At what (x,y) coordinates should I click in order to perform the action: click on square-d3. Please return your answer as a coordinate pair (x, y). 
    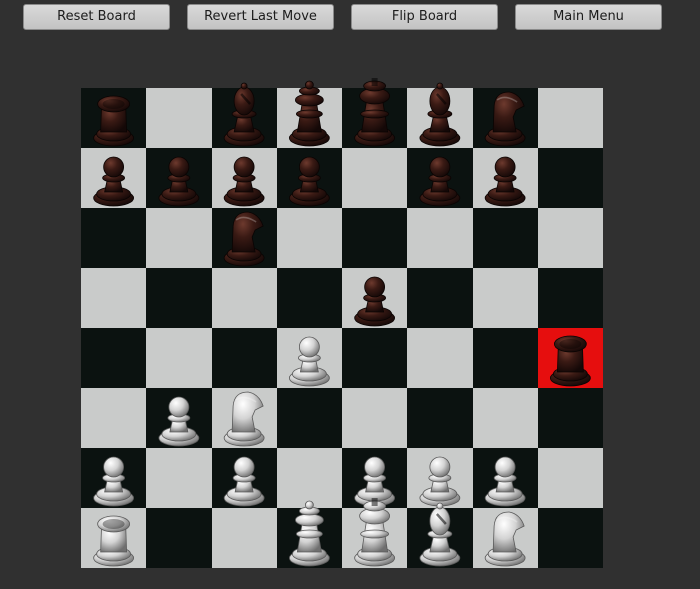
    Looking at the image, I should click on (309, 418).